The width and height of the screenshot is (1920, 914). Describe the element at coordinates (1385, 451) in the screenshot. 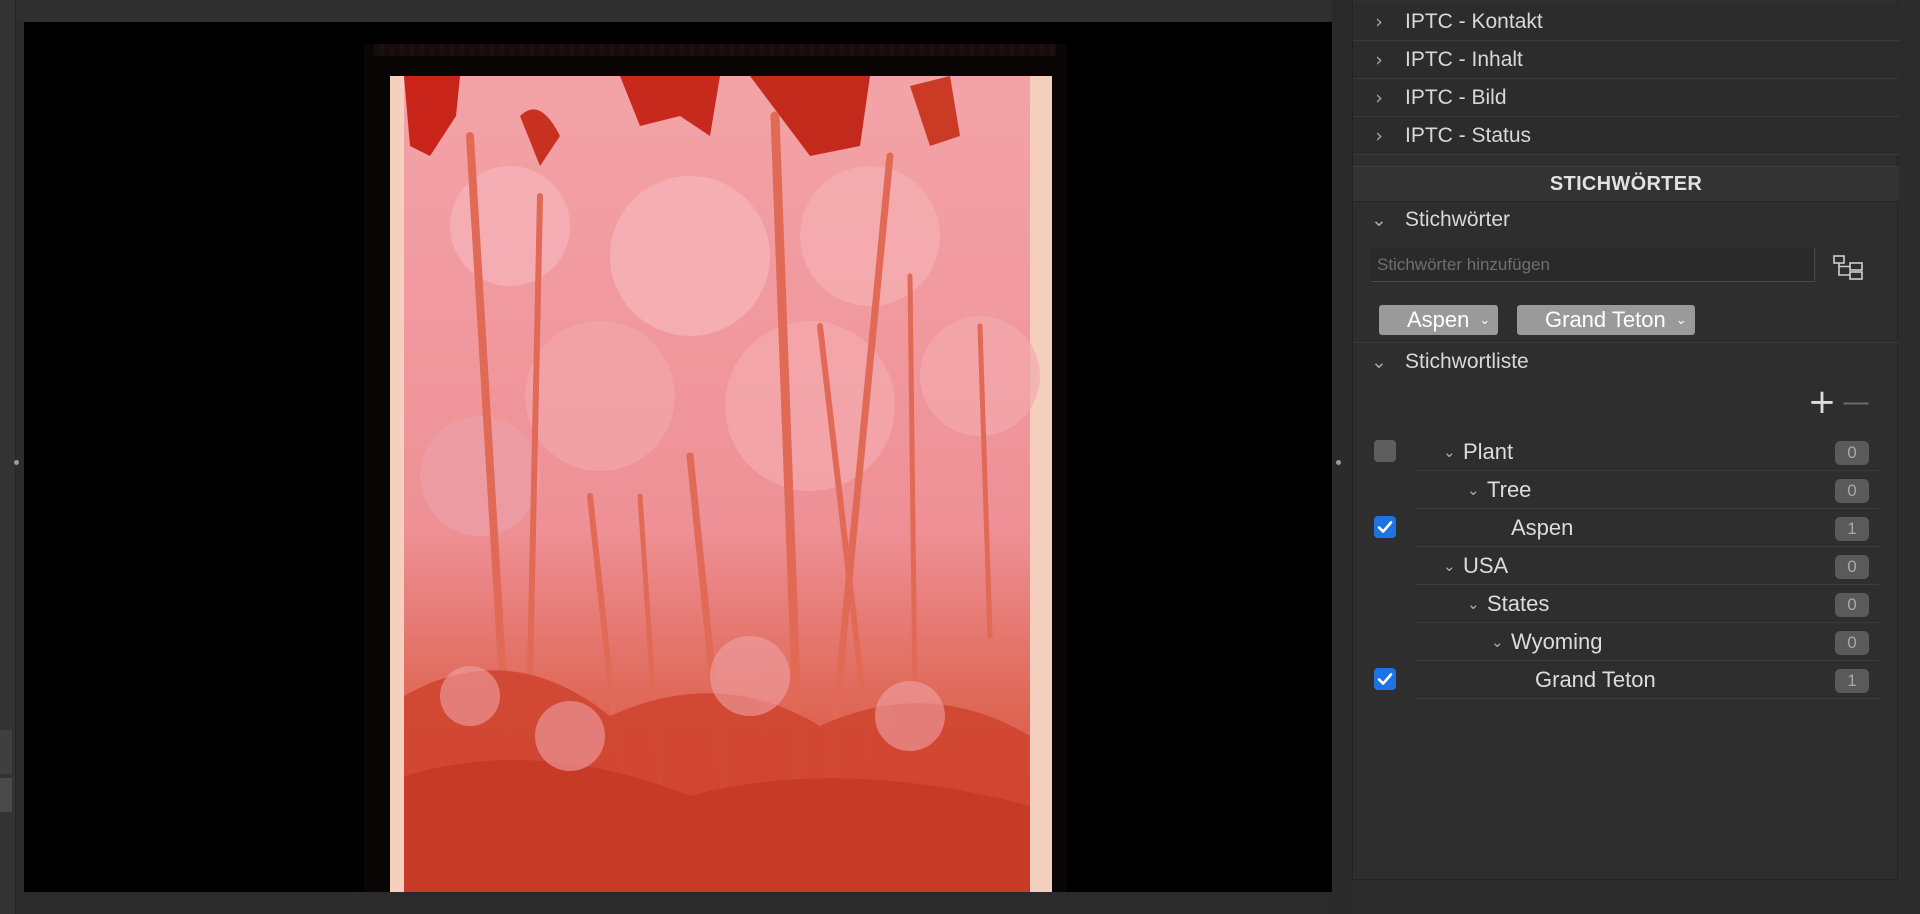

I see `keyword-checkbox-plant` at that location.